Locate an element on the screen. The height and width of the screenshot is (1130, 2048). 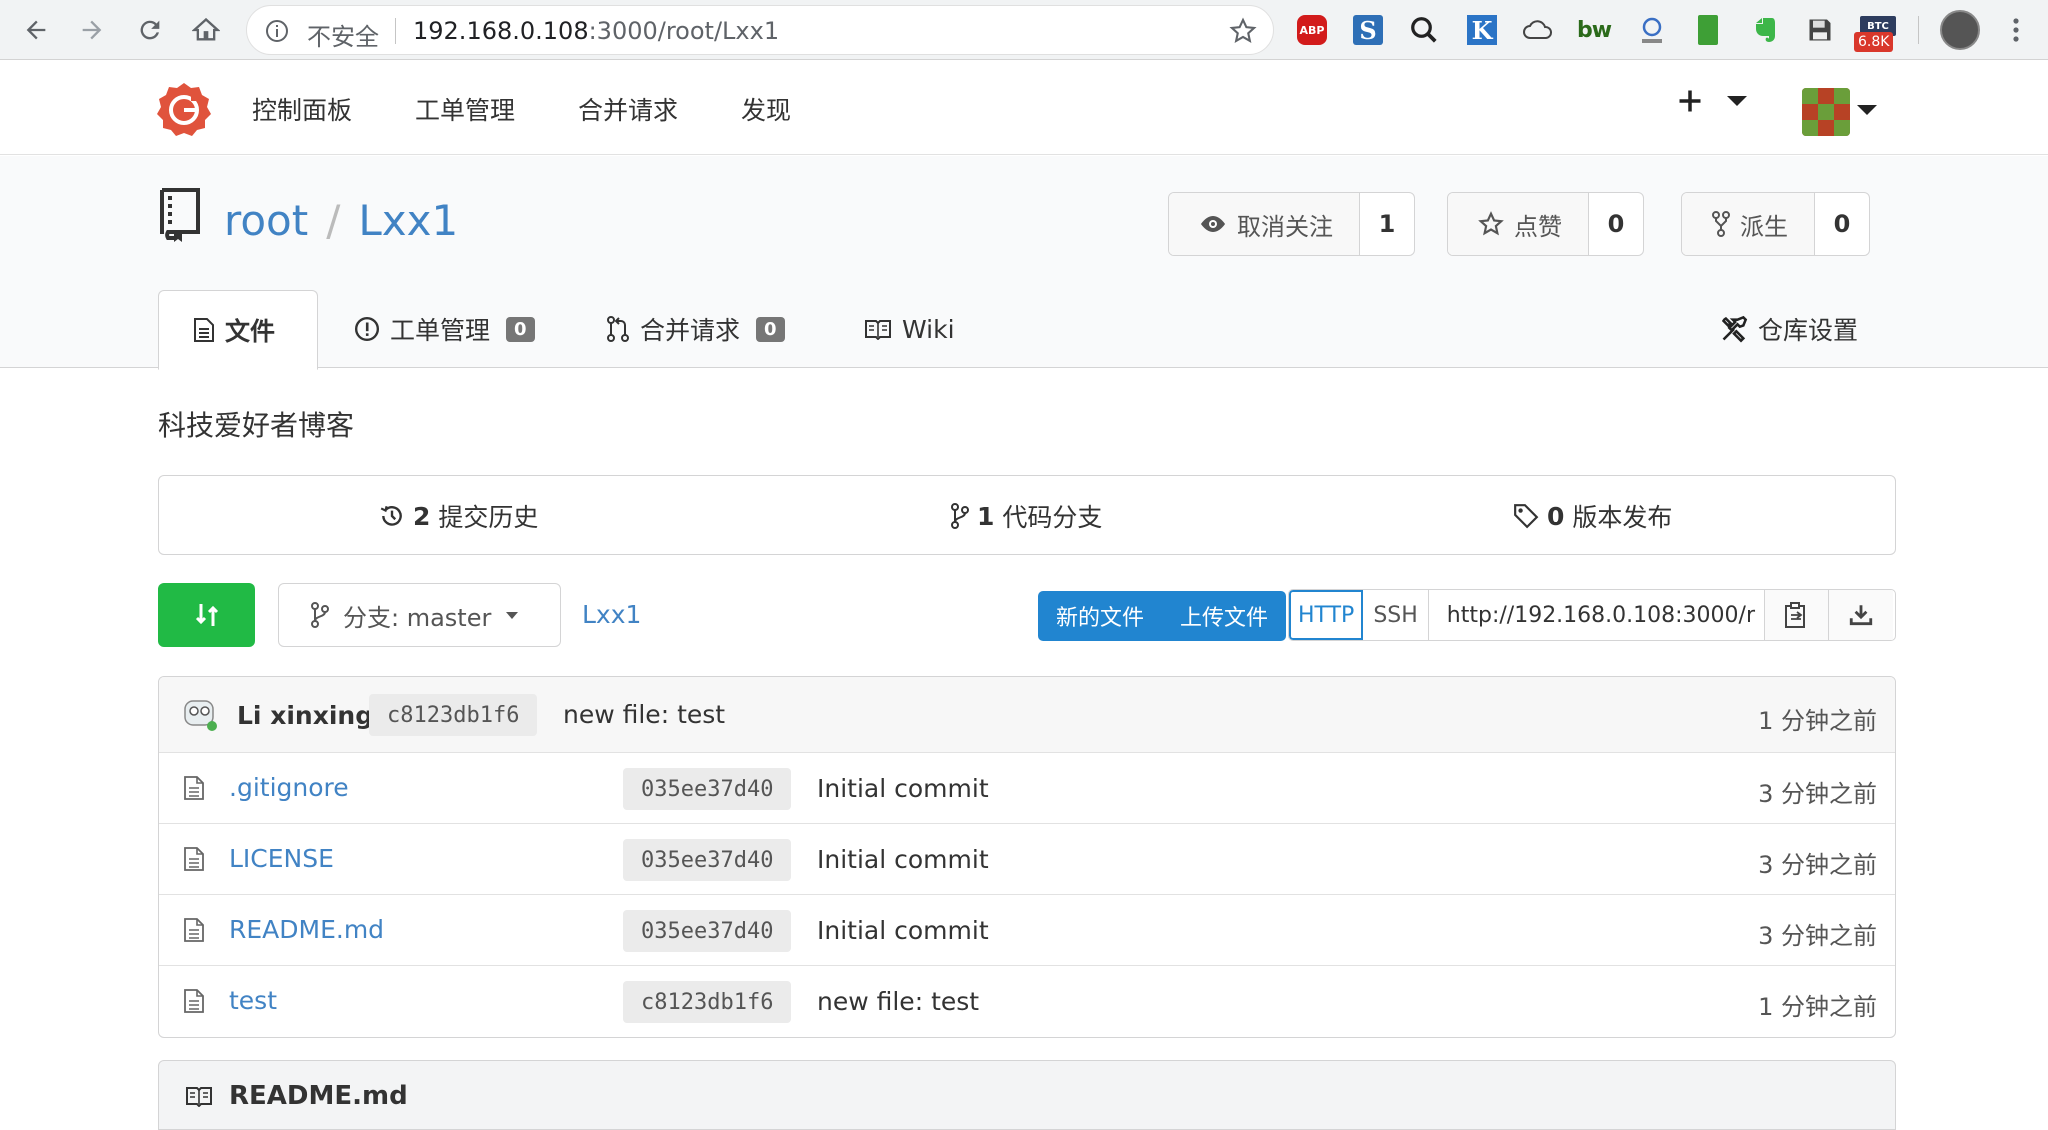
info-icon is located at coordinates (277, 31).